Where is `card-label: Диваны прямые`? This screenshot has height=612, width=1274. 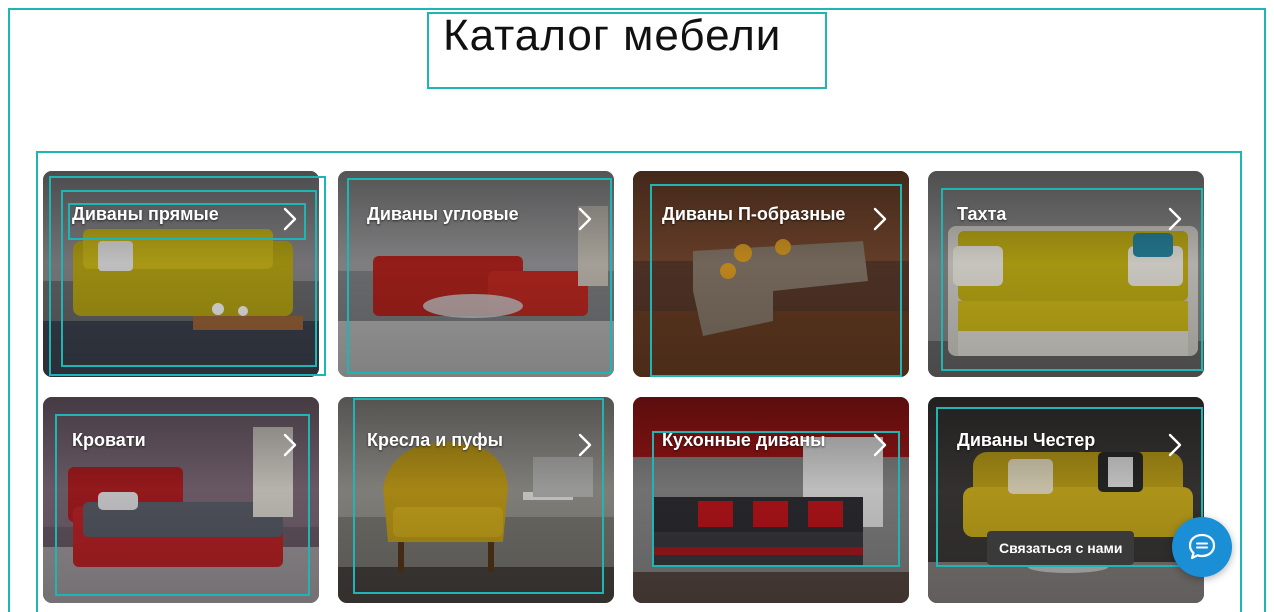
card-label: Диваны прямые is located at coordinates (145, 214).